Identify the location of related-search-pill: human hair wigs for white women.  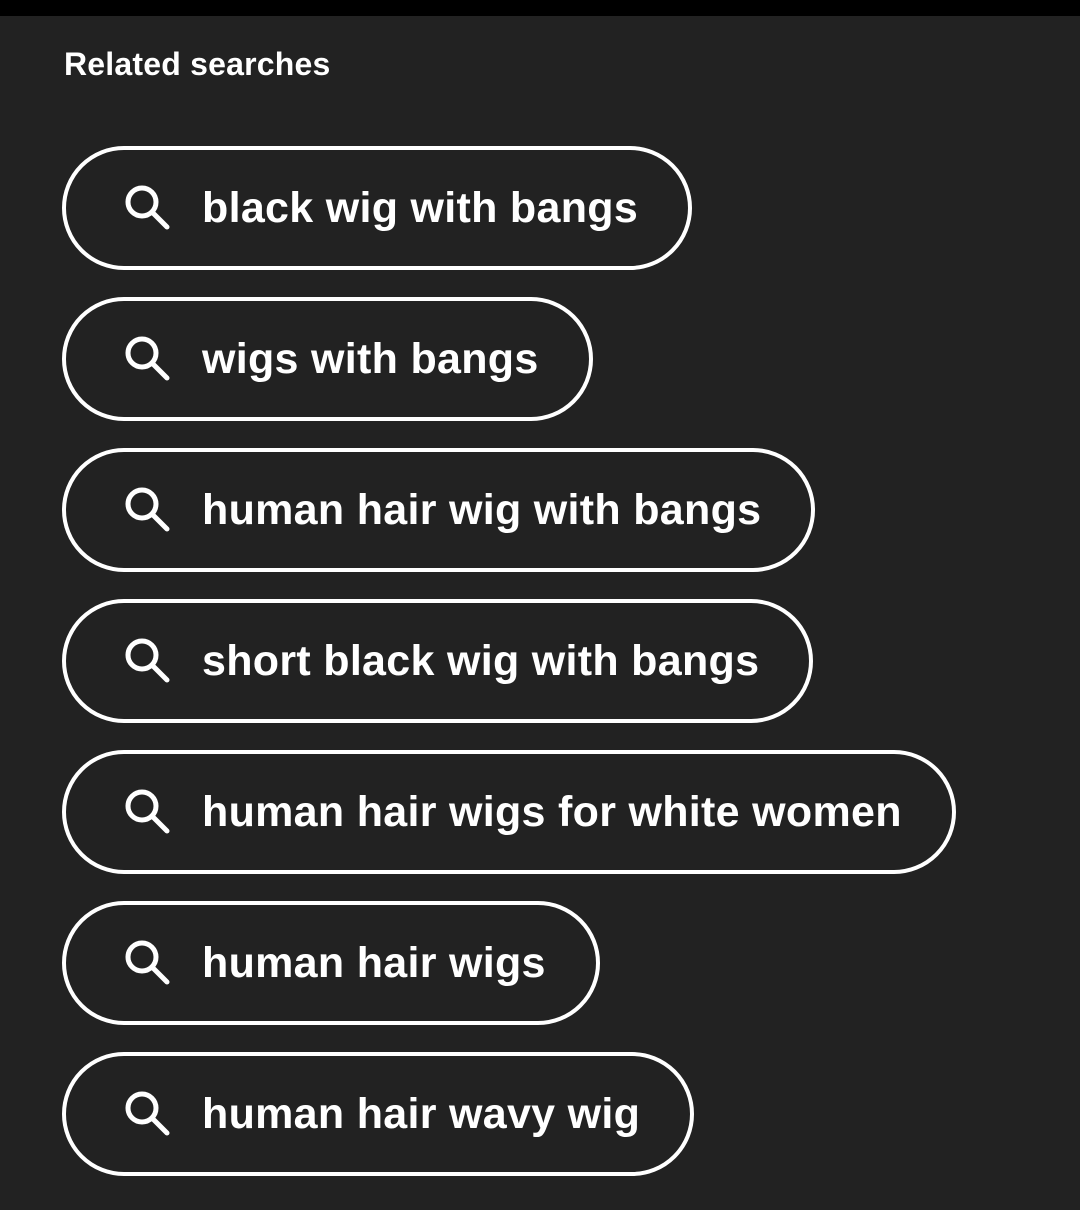
(509, 812).